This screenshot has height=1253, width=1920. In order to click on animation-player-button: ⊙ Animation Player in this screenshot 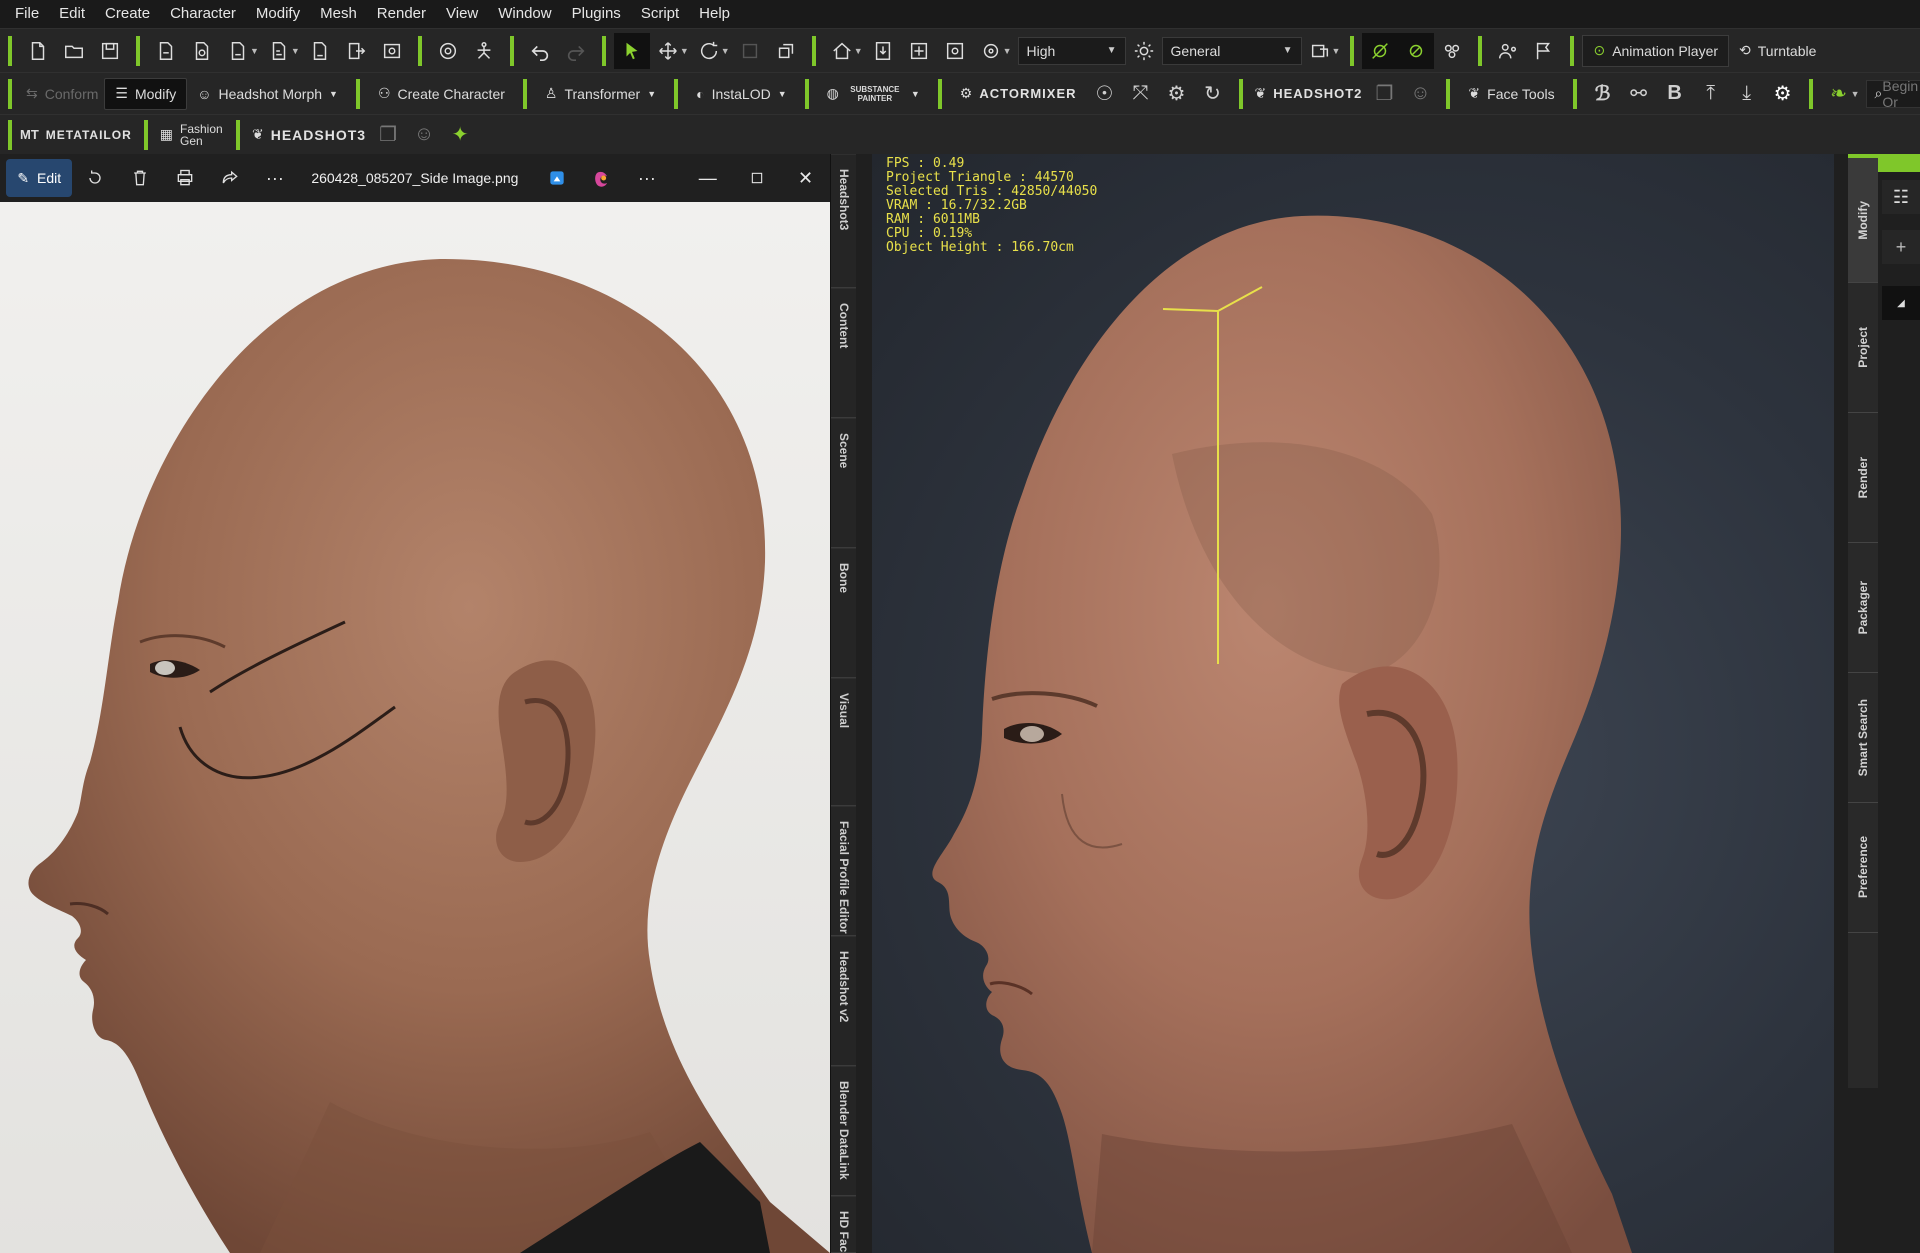, I will do `click(1656, 50)`.